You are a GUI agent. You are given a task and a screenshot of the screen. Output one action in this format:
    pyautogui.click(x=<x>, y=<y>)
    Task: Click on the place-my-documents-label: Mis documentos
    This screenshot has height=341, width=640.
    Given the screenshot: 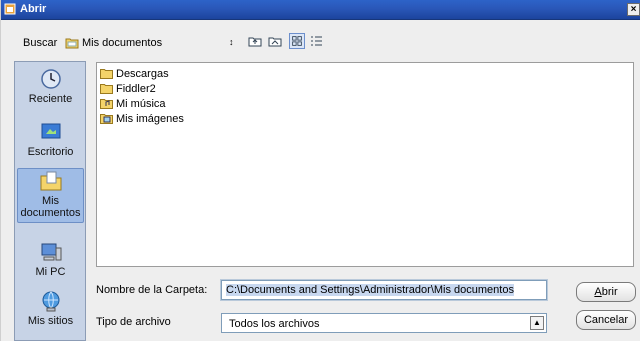 What is the action you would take?
    pyautogui.click(x=50, y=207)
    